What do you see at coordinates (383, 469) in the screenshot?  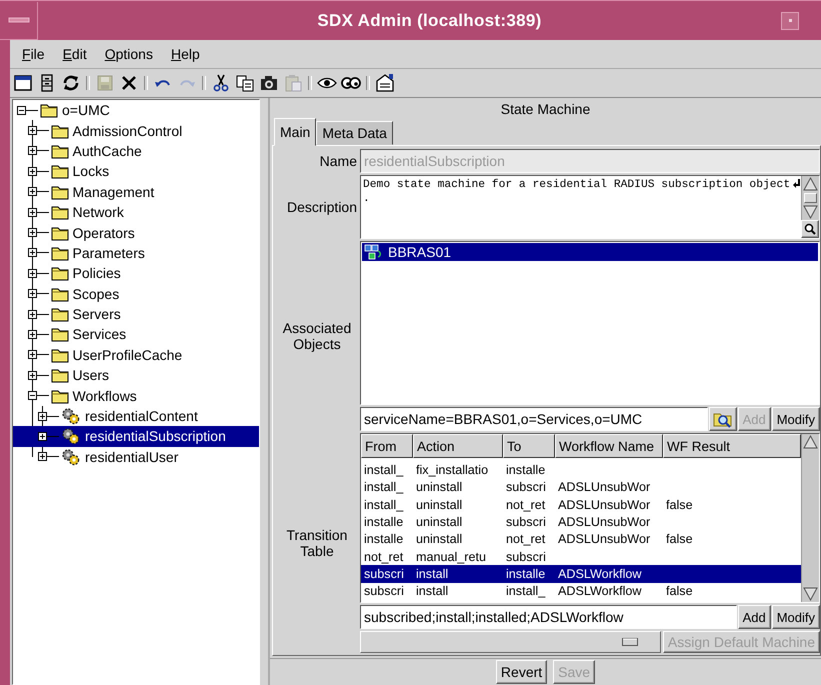 I see `table-cell-text: install_` at bounding box center [383, 469].